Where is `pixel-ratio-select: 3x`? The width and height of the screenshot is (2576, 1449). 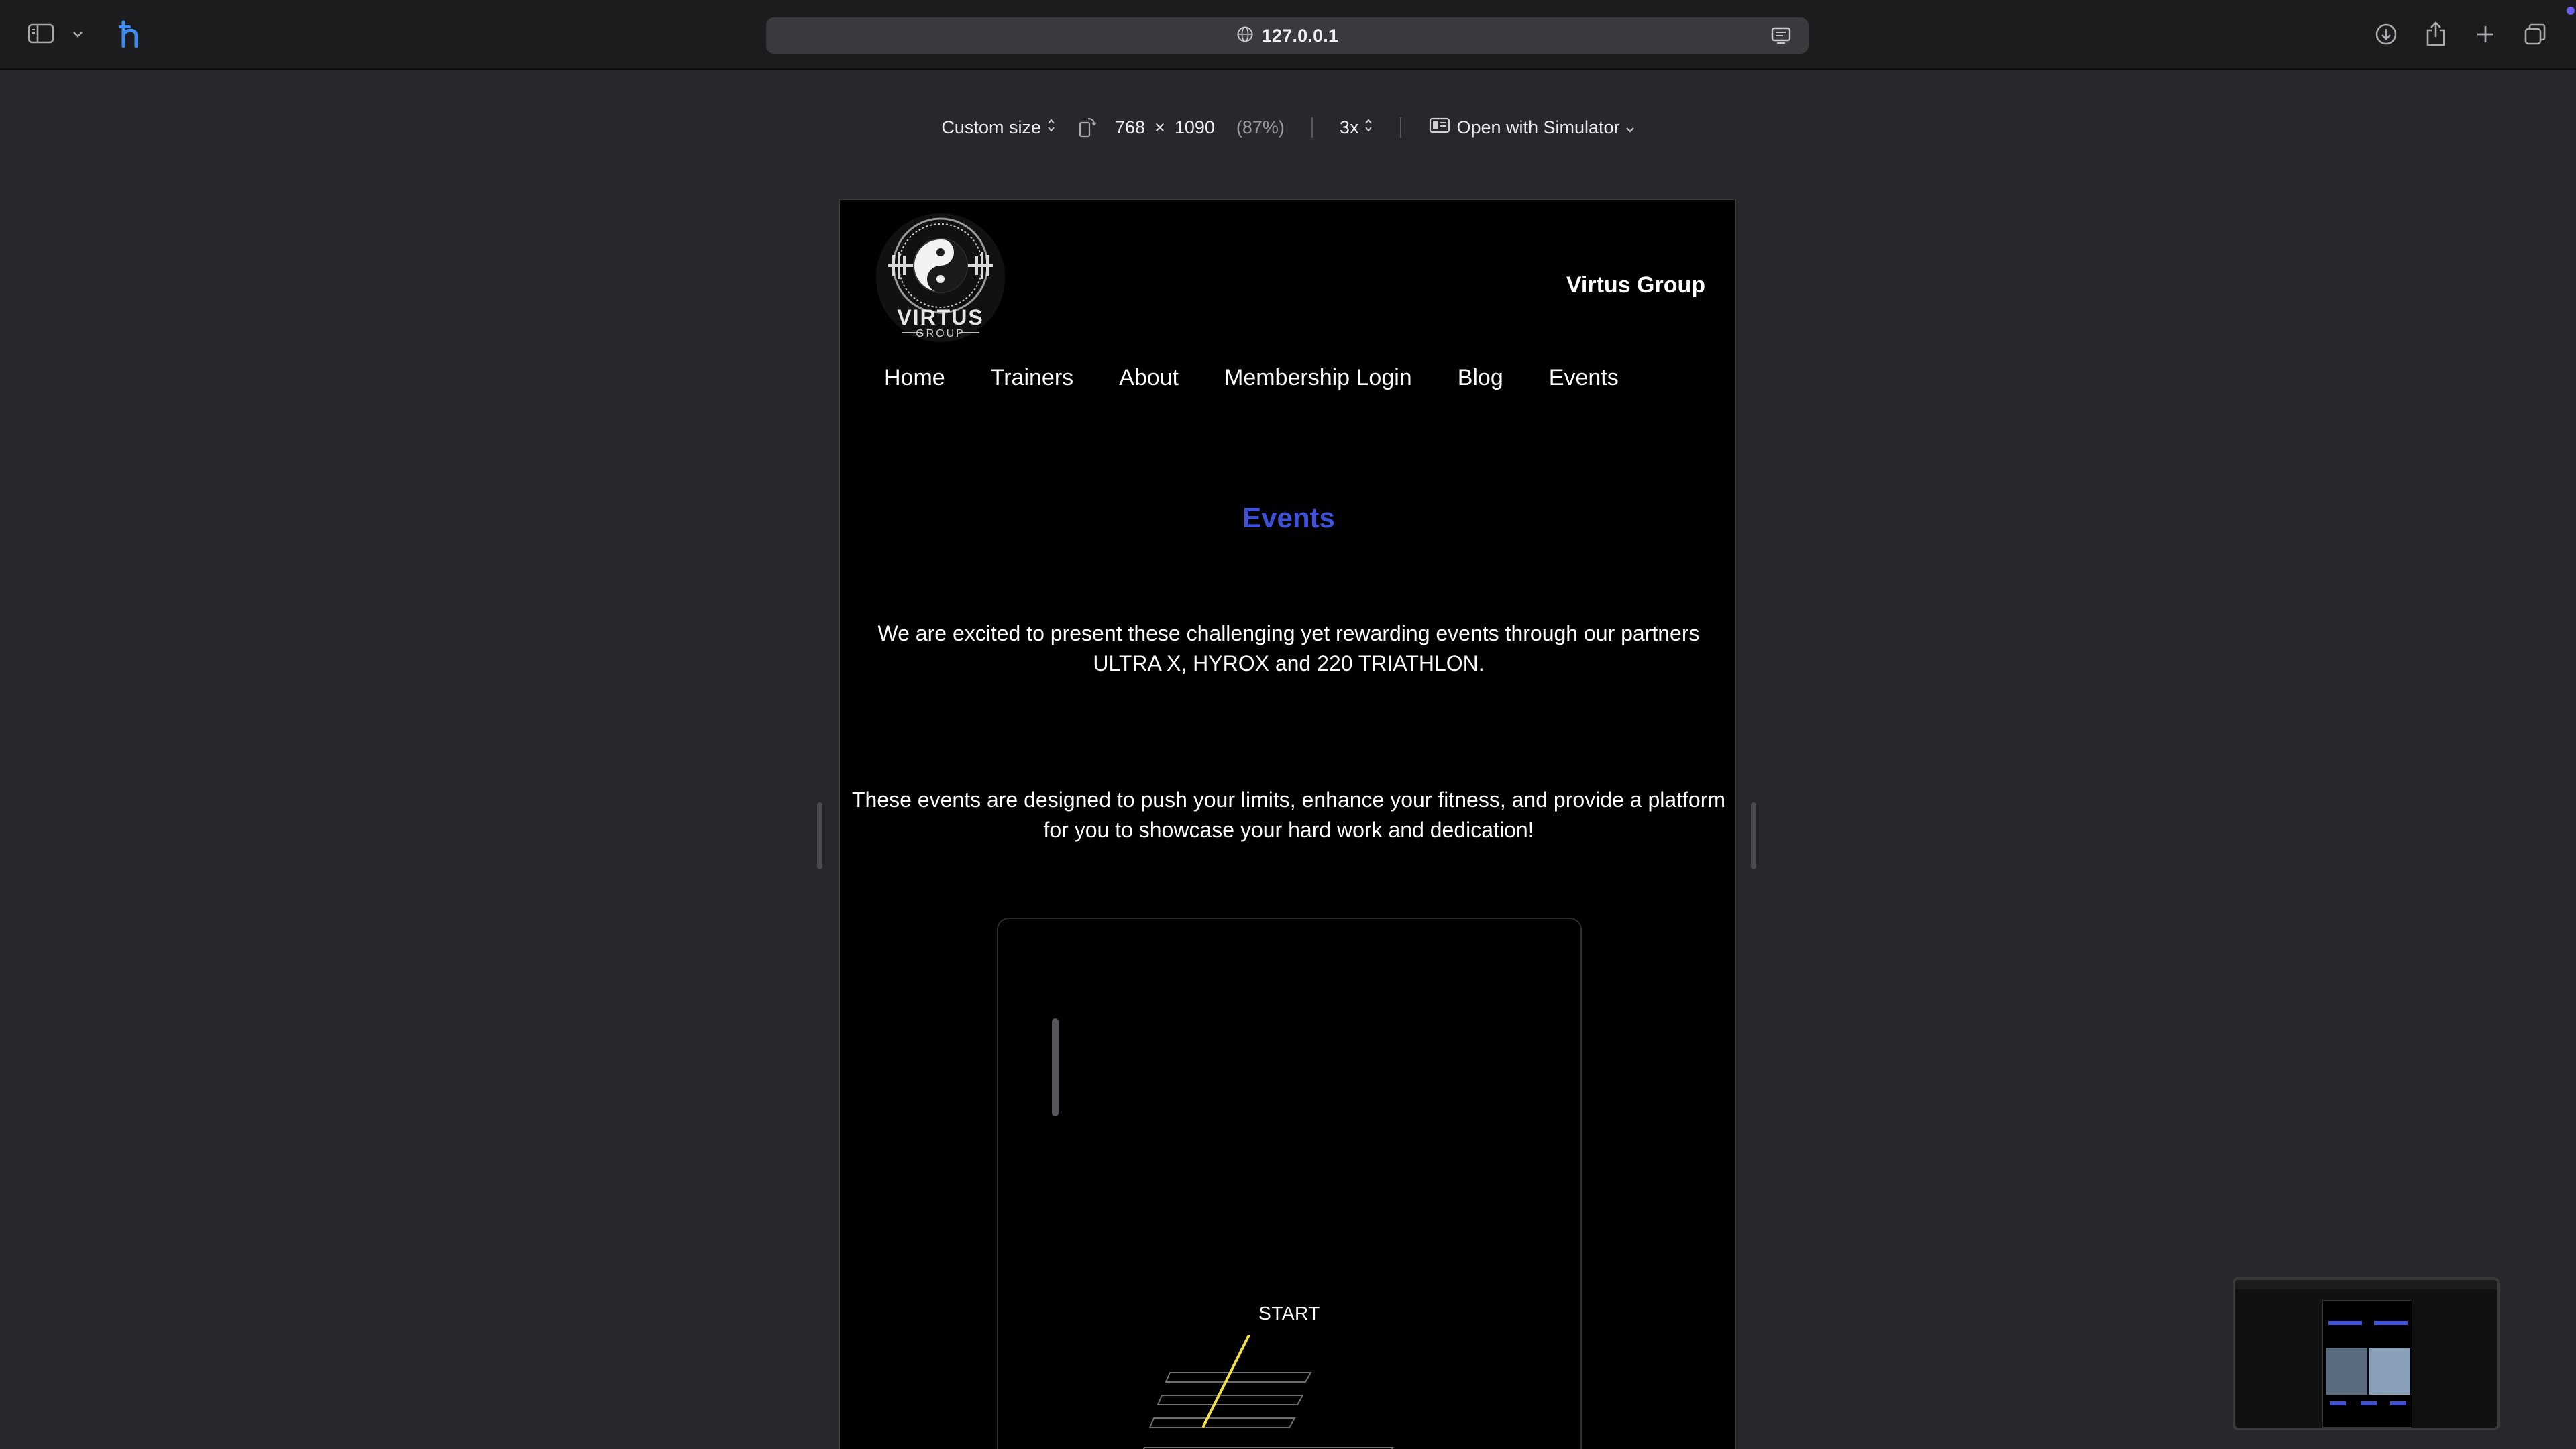 pixel-ratio-select: 3x is located at coordinates (1357, 127).